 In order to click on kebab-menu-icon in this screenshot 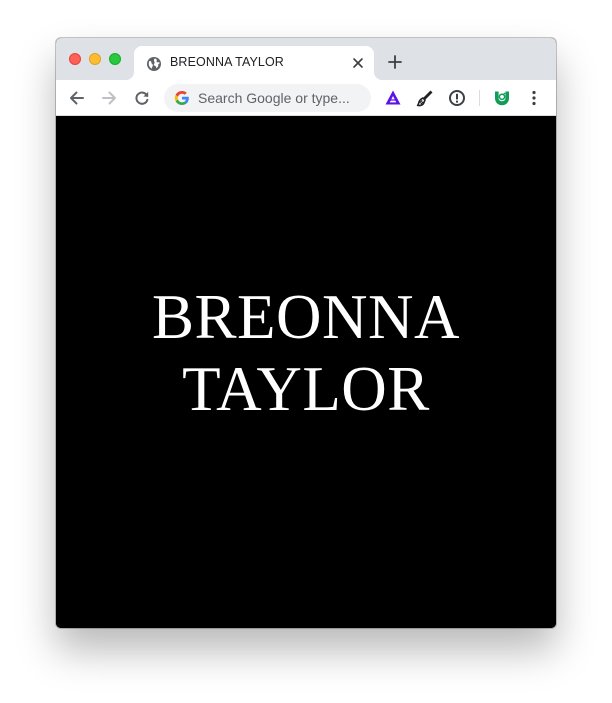, I will do `click(534, 98)`.